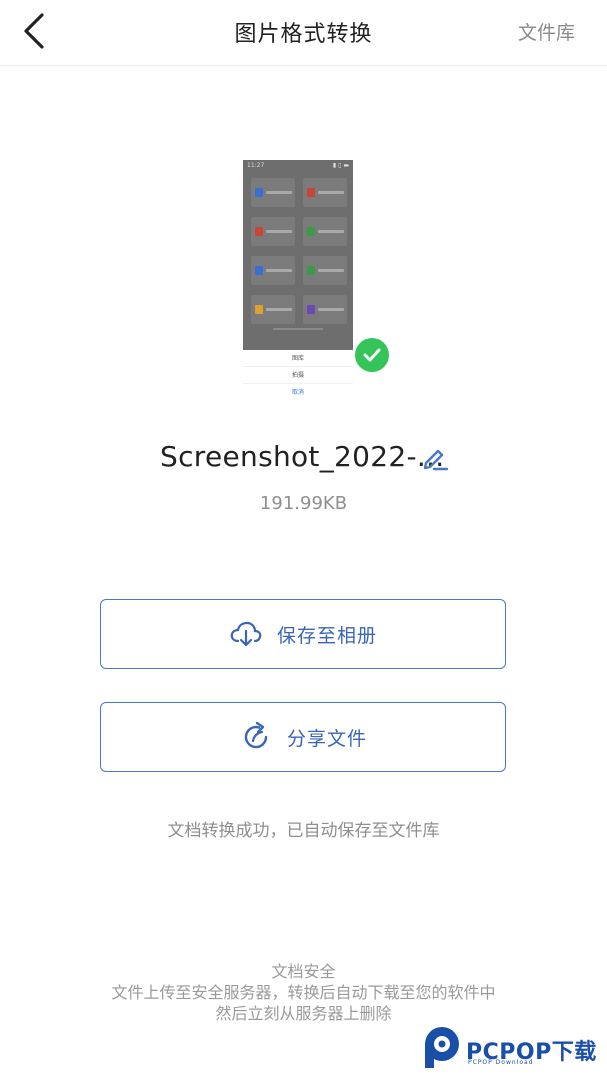 Image resolution: width=607 pixels, height=1080 pixels. I want to click on security-line: 然后立刻从服务器上删除, so click(303, 1013).